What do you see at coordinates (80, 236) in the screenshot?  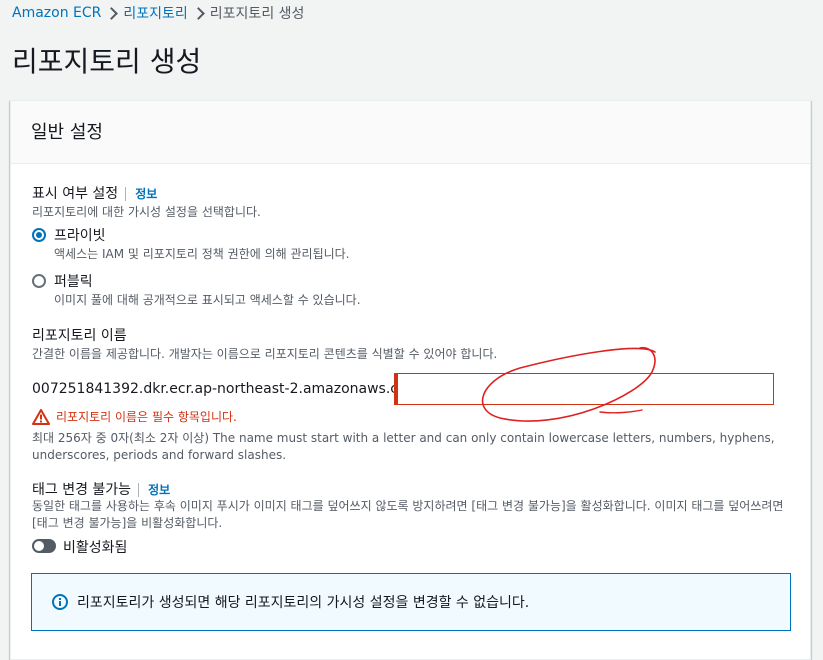 I see `private-label: 프라이빗` at bounding box center [80, 236].